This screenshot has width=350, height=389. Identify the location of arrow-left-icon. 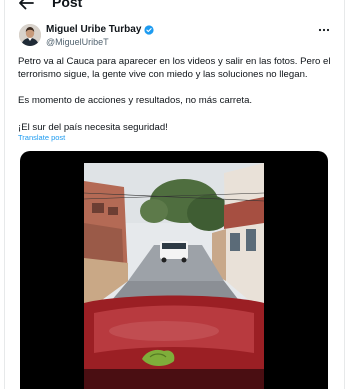
(26, 5).